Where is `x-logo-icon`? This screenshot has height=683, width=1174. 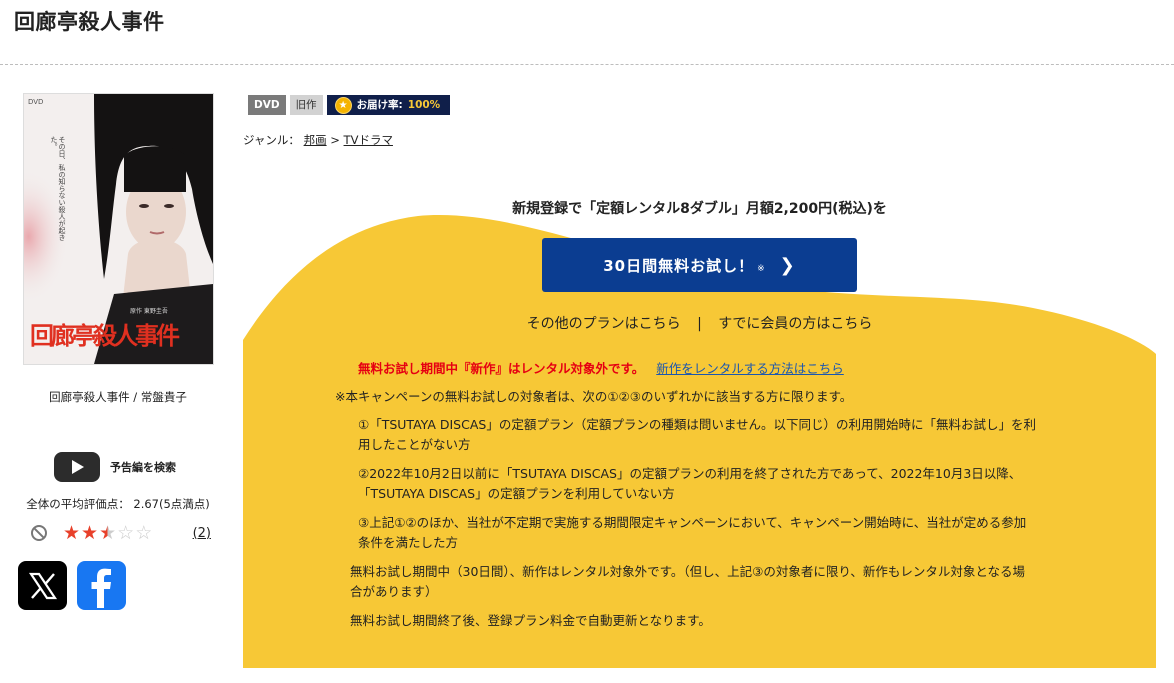 x-logo-icon is located at coordinates (42, 585).